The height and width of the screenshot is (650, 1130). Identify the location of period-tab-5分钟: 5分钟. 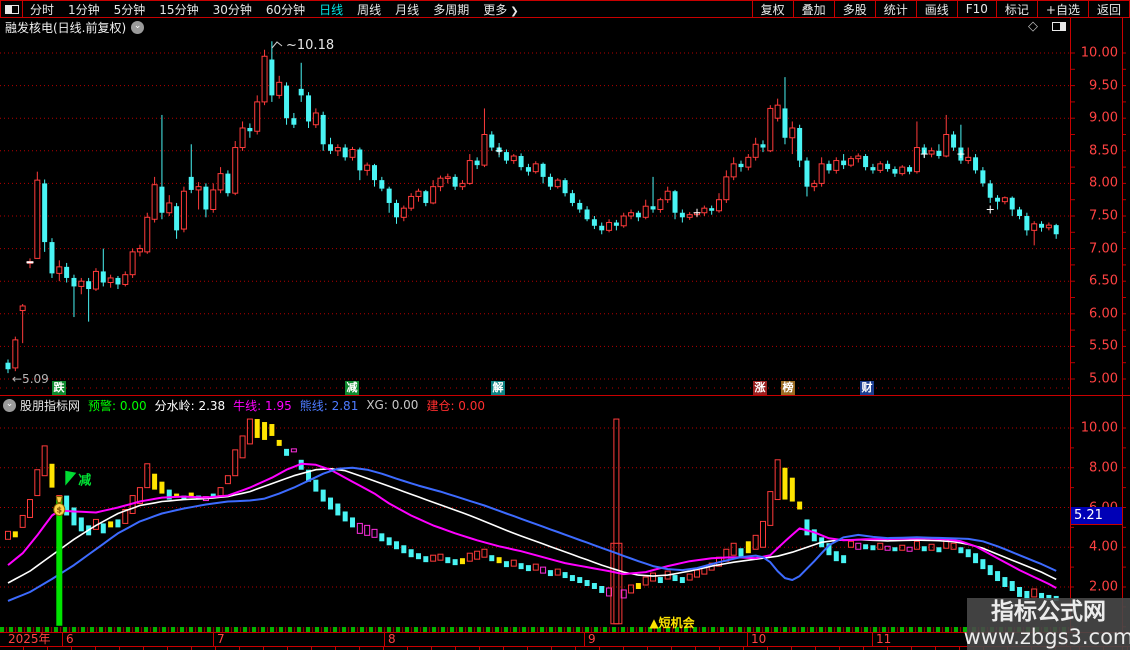
(130, 9).